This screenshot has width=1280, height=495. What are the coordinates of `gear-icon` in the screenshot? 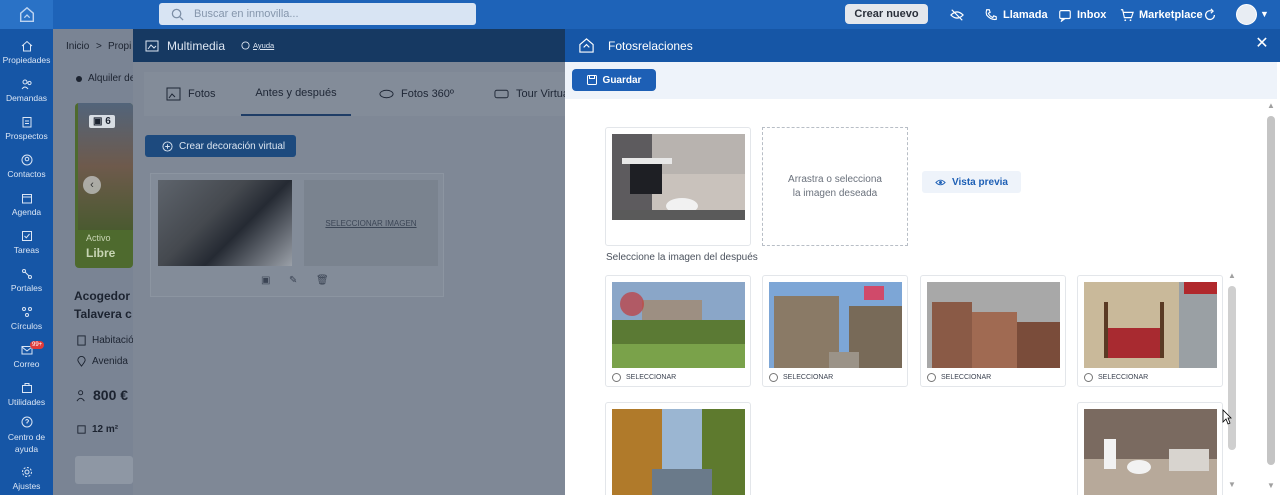 It's located at (26, 472).